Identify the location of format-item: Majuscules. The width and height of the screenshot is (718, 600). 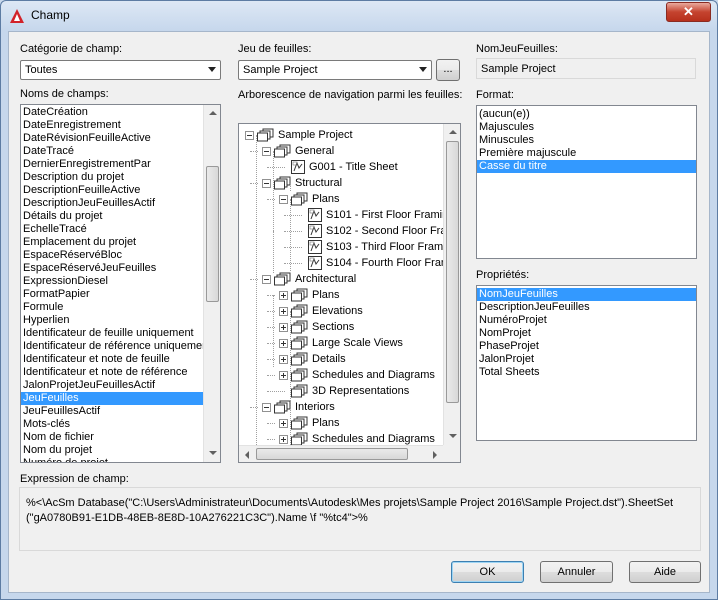
(586, 127).